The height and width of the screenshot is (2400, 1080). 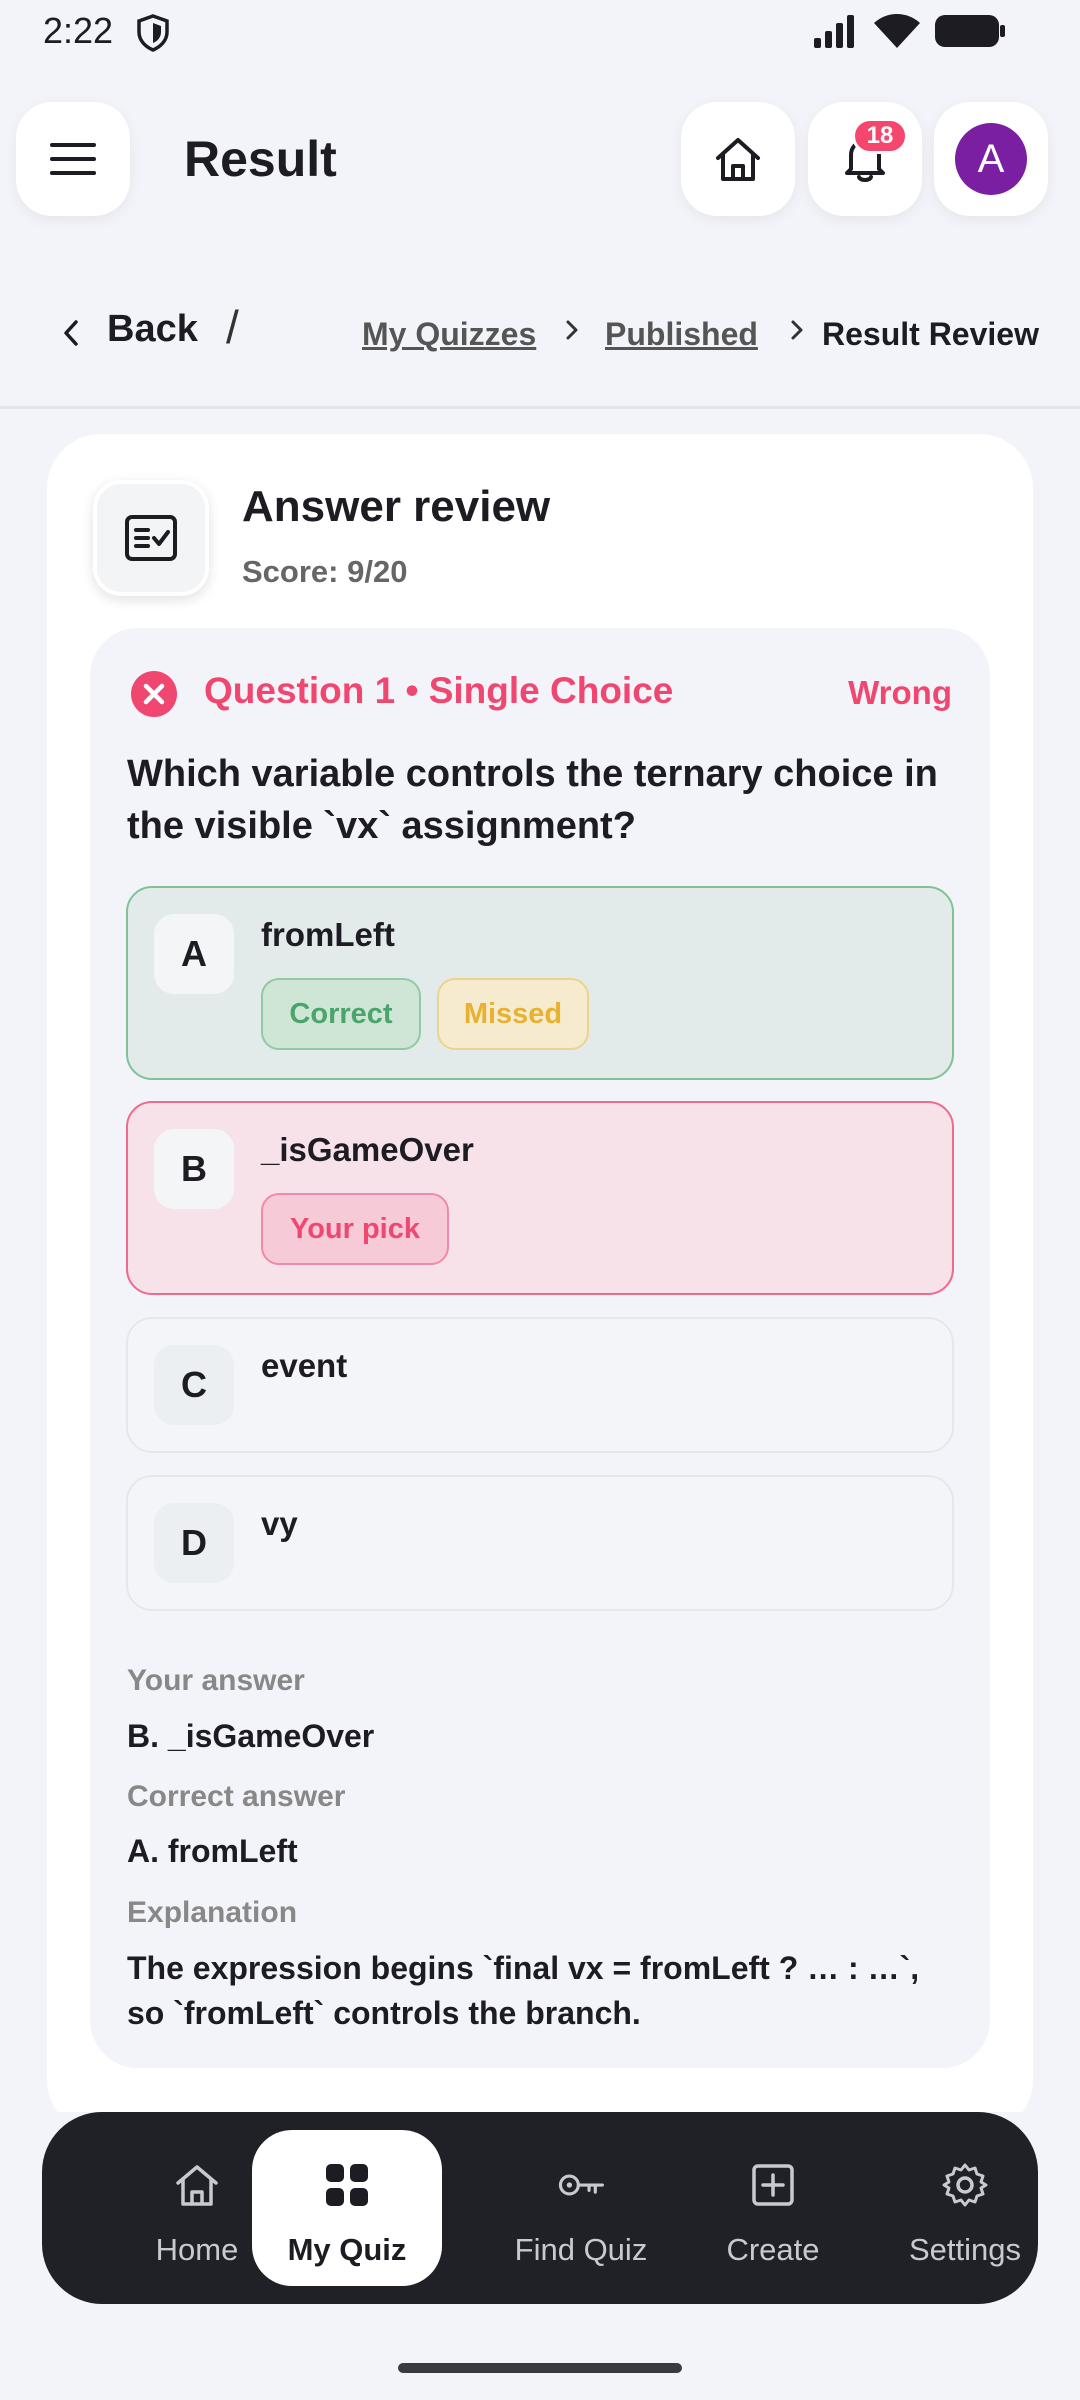 I want to click on your-answer-value: B. _isGameOver, so click(x=251, y=1736).